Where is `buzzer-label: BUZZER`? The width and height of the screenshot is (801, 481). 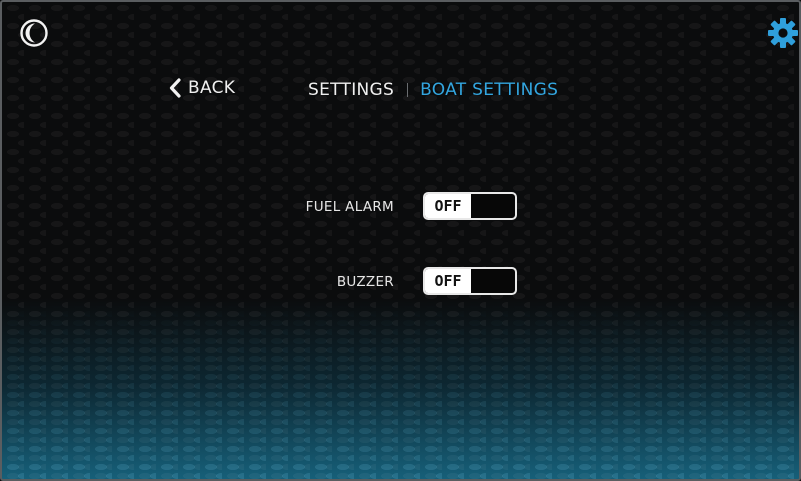
buzzer-label: BUZZER is located at coordinates (365, 282).